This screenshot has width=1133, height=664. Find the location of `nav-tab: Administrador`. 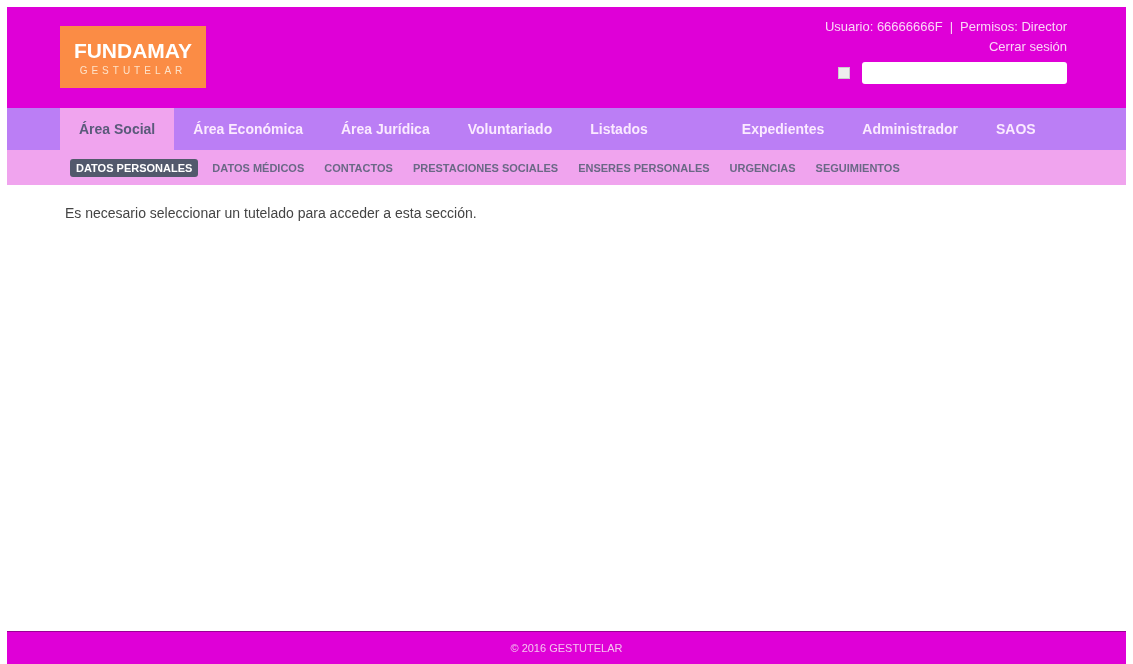

nav-tab: Administrador is located at coordinates (910, 129).